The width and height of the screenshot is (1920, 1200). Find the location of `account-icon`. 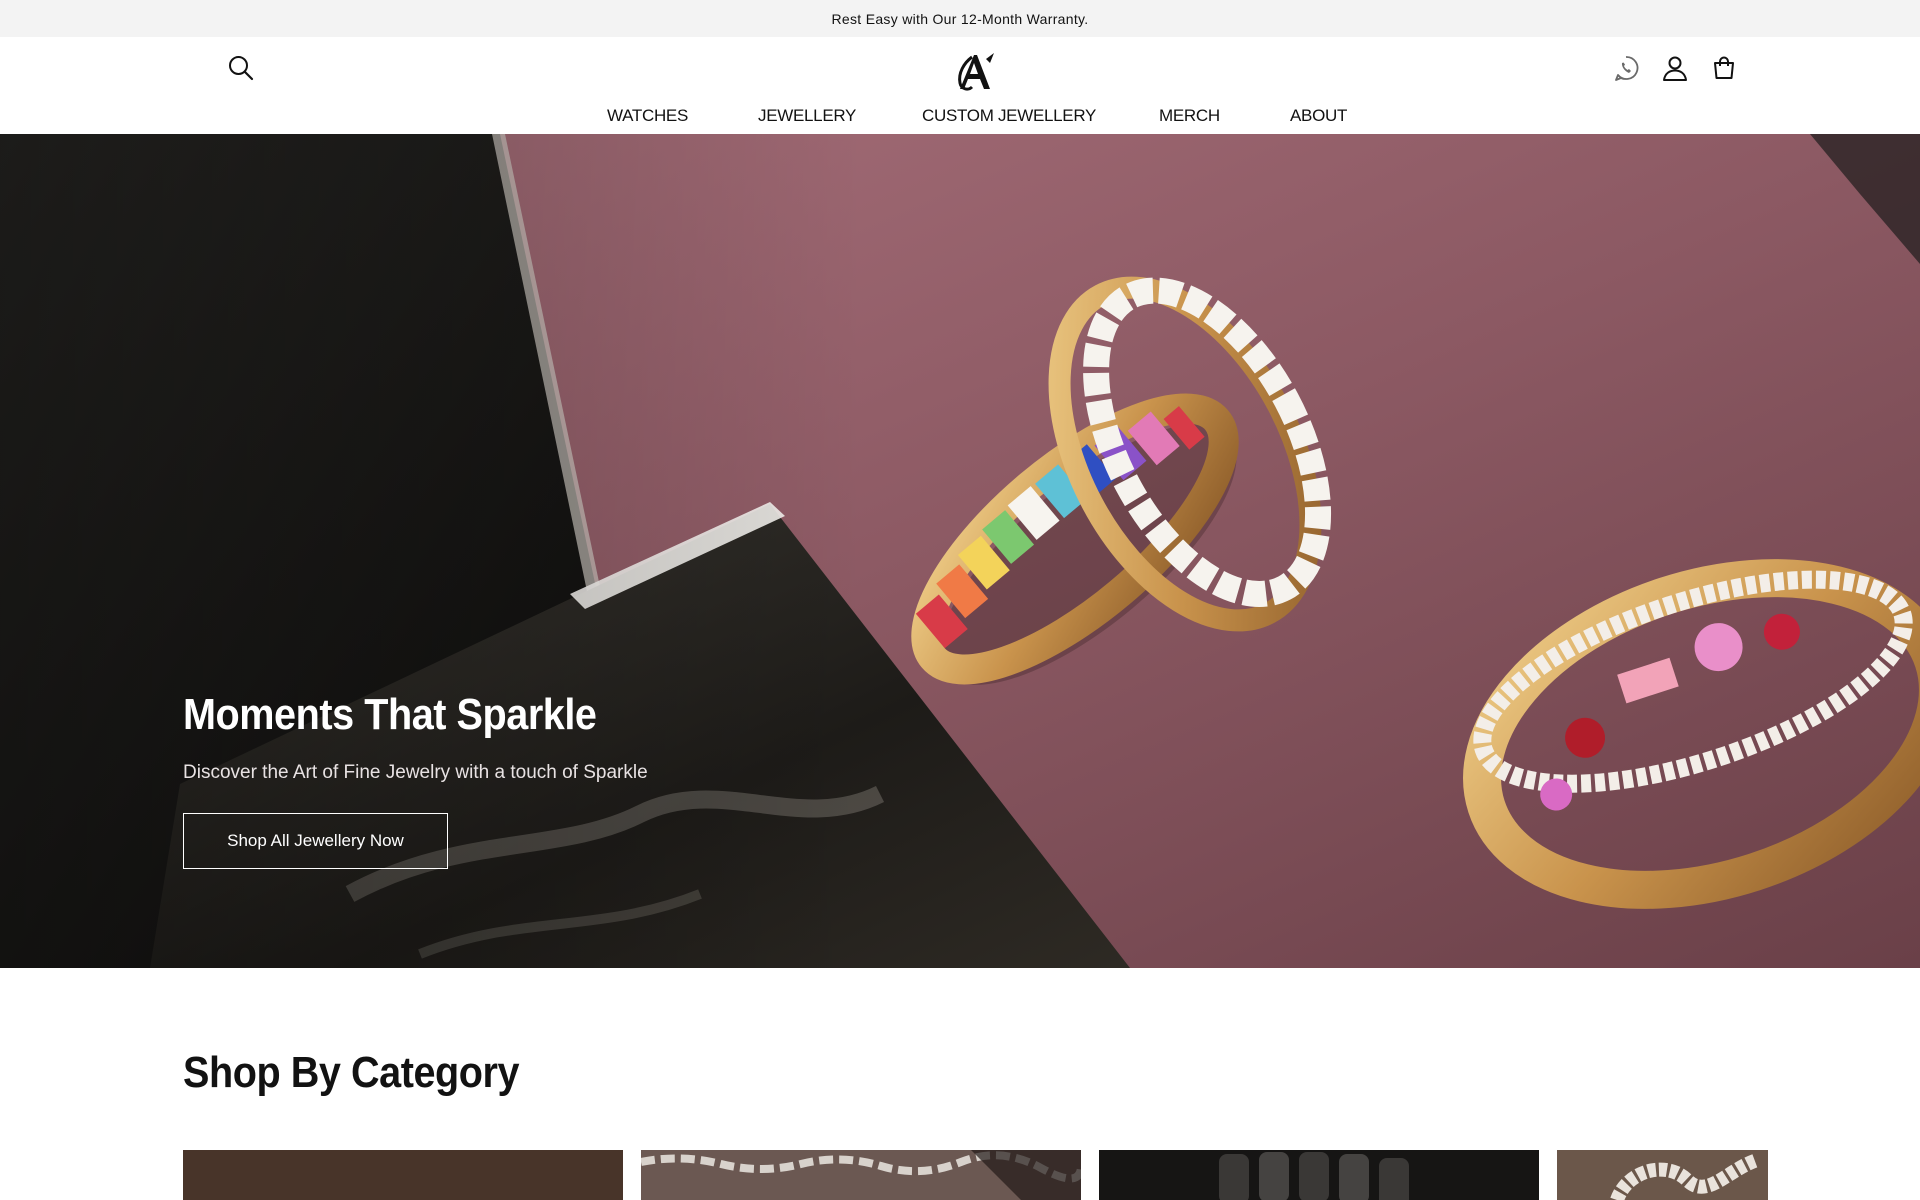

account-icon is located at coordinates (1675, 68).